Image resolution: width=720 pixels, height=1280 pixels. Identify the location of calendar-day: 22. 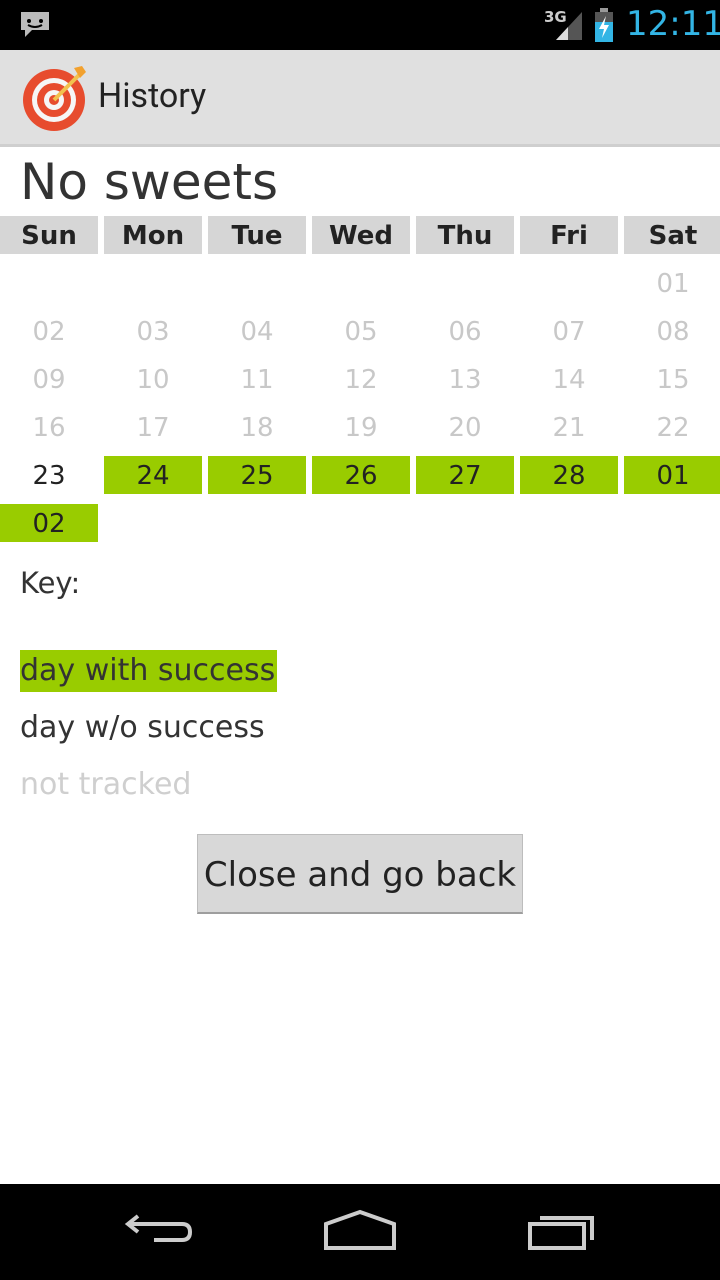
(672, 427).